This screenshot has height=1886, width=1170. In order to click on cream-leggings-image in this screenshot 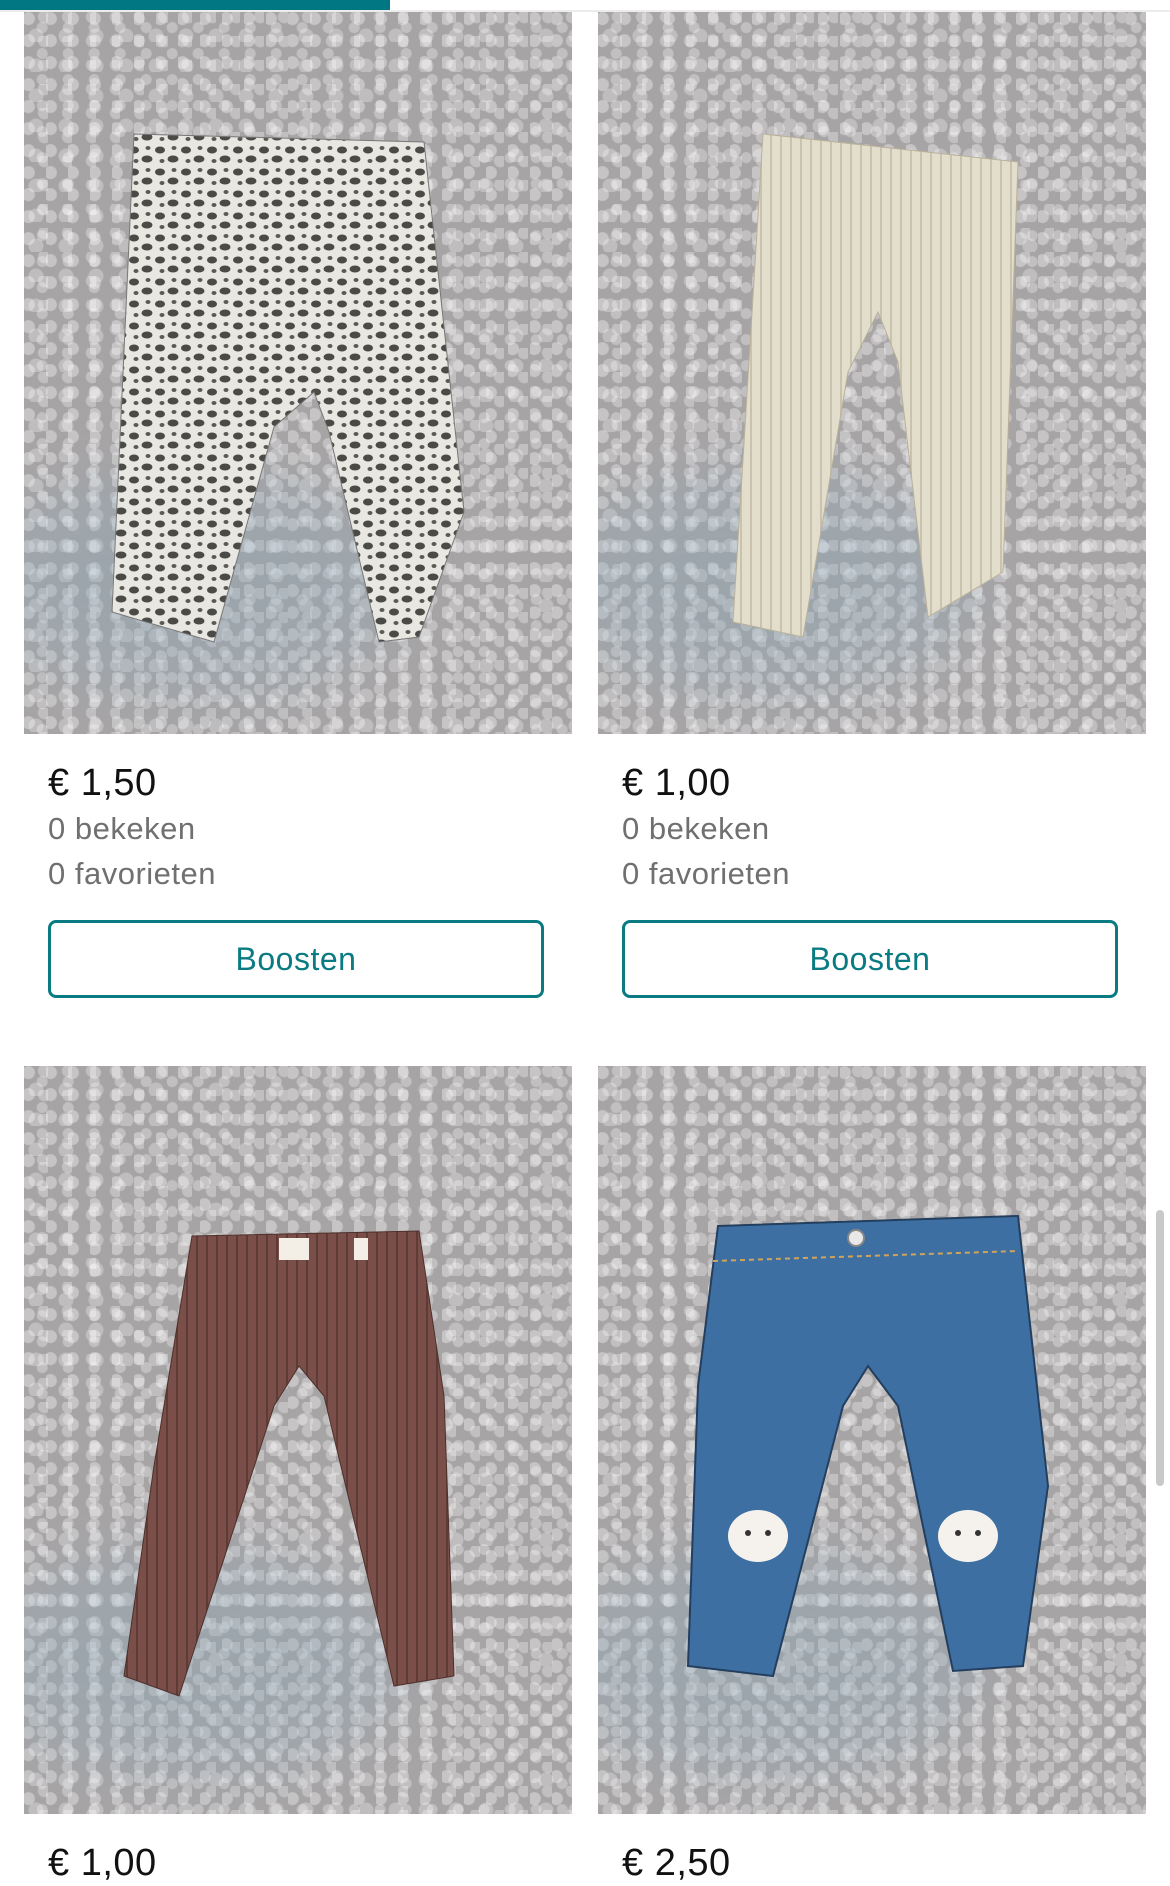, I will do `click(875, 385)`.